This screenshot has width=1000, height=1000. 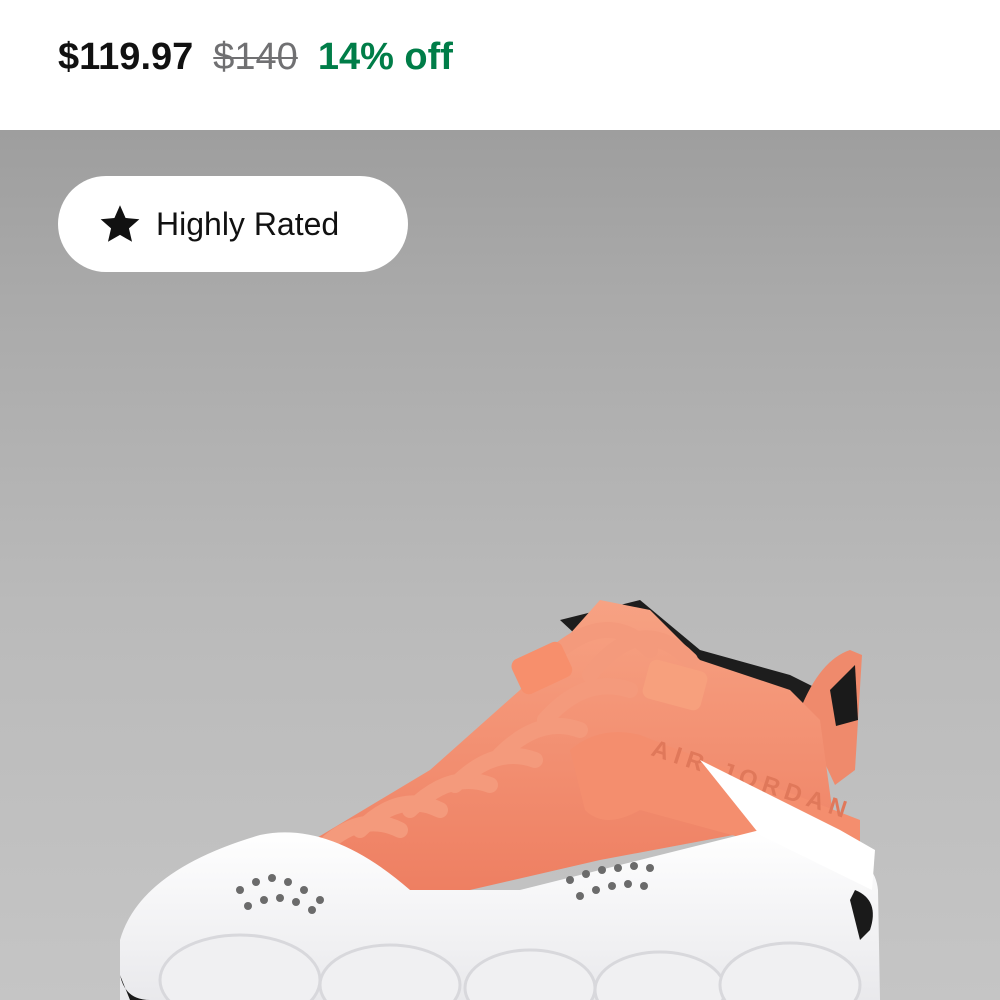 What do you see at coordinates (126, 57) in the screenshot?
I see `current-price: $119.97` at bounding box center [126, 57].